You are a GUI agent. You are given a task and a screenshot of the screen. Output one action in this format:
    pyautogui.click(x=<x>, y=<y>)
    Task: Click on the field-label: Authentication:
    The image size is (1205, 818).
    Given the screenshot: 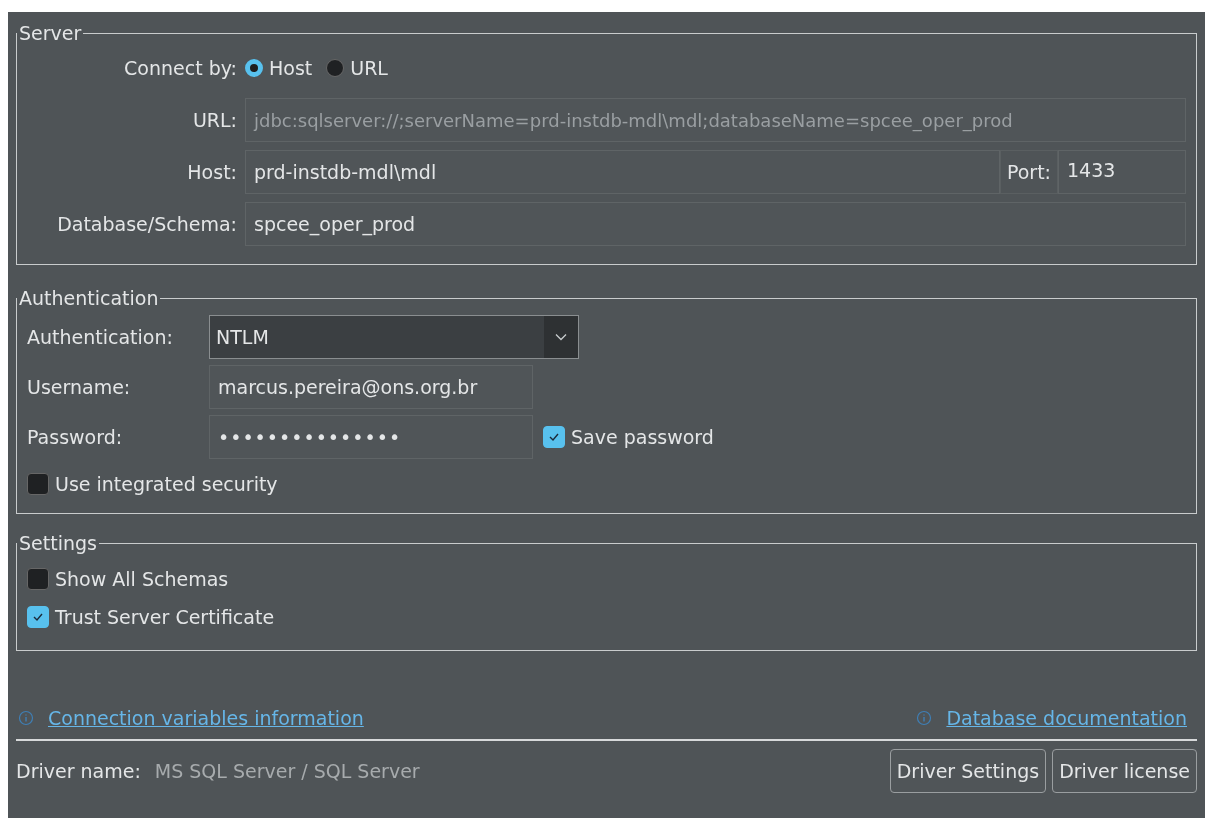 What is the action you would take?
    pyautogui.click(x=100, y=337)
    